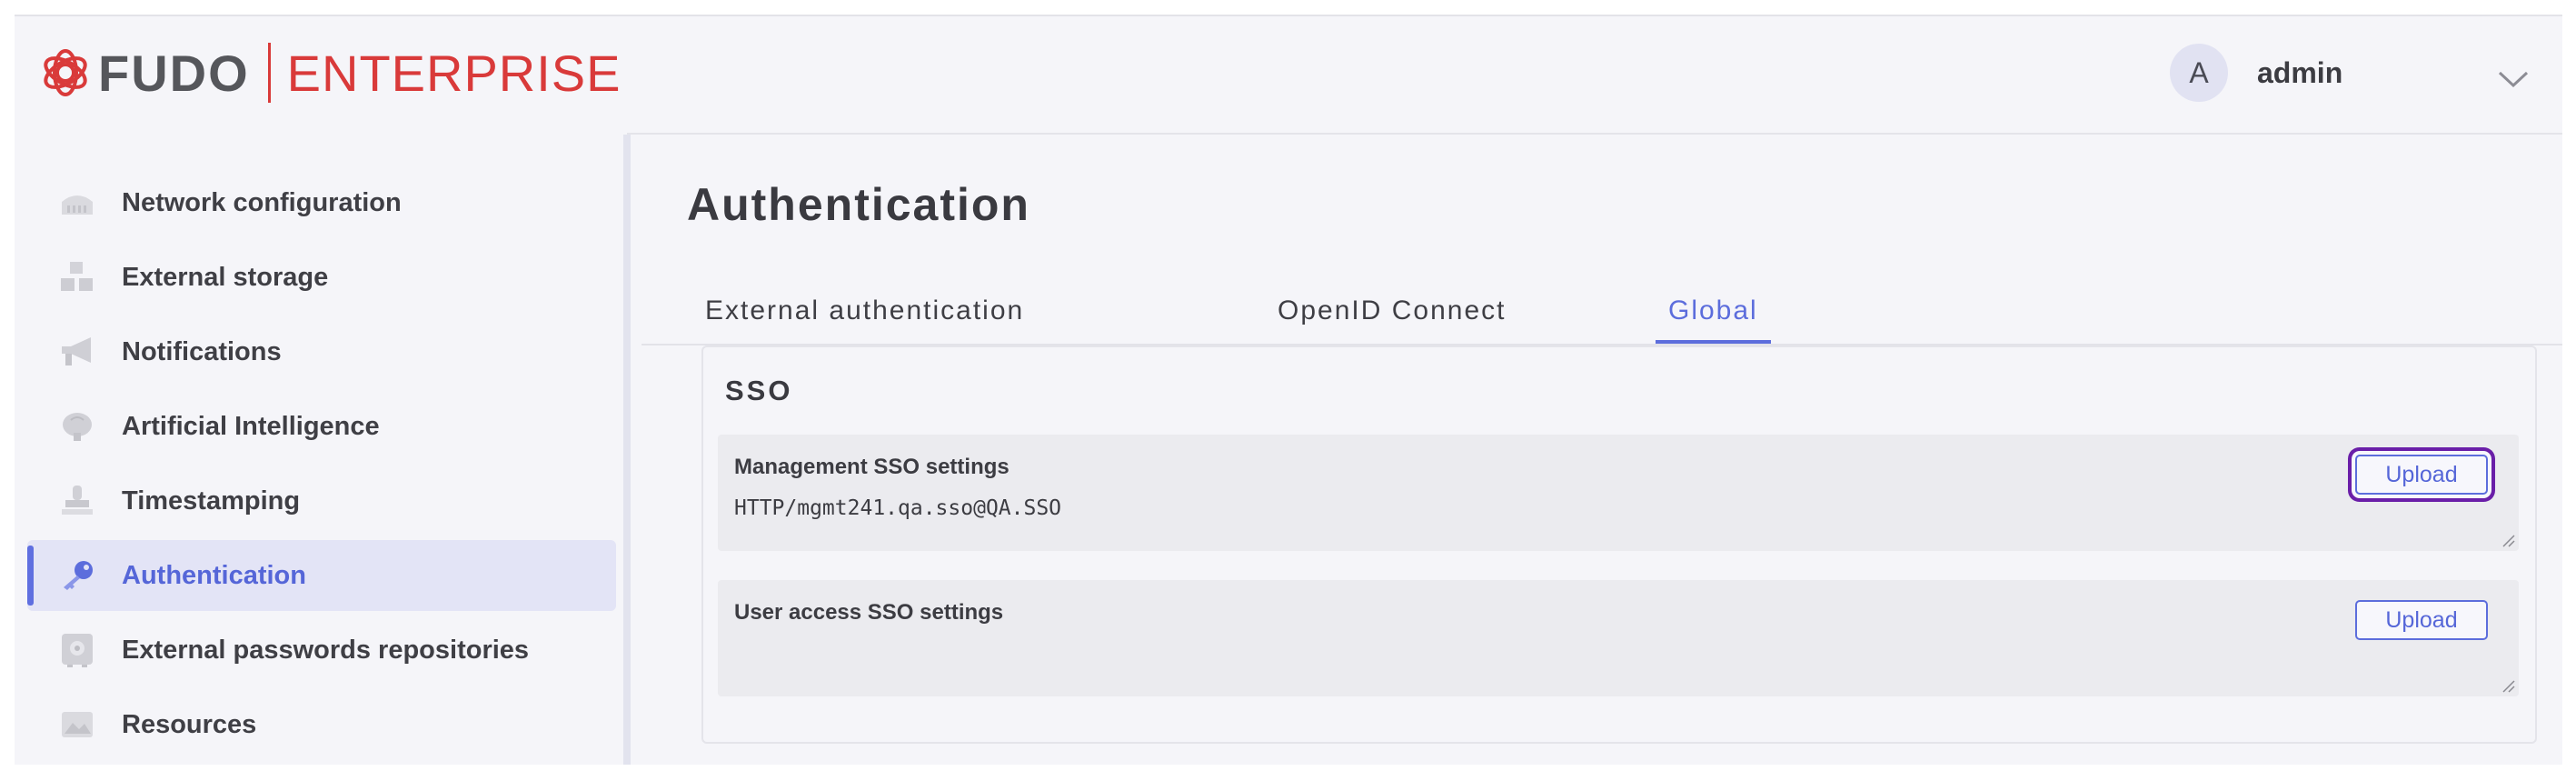  I want to click on megaphone-icon, so click(77, 352).